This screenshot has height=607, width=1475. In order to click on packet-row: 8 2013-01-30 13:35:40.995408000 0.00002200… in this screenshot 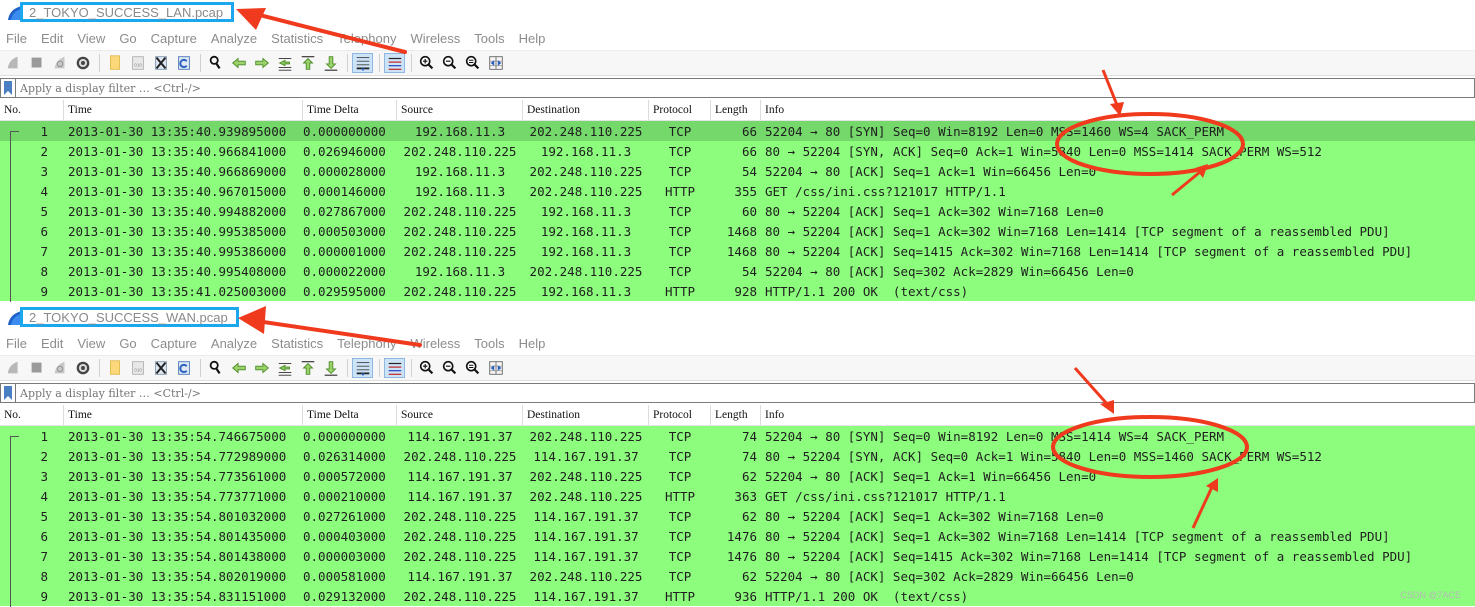, I will do `click(737, 271)`.